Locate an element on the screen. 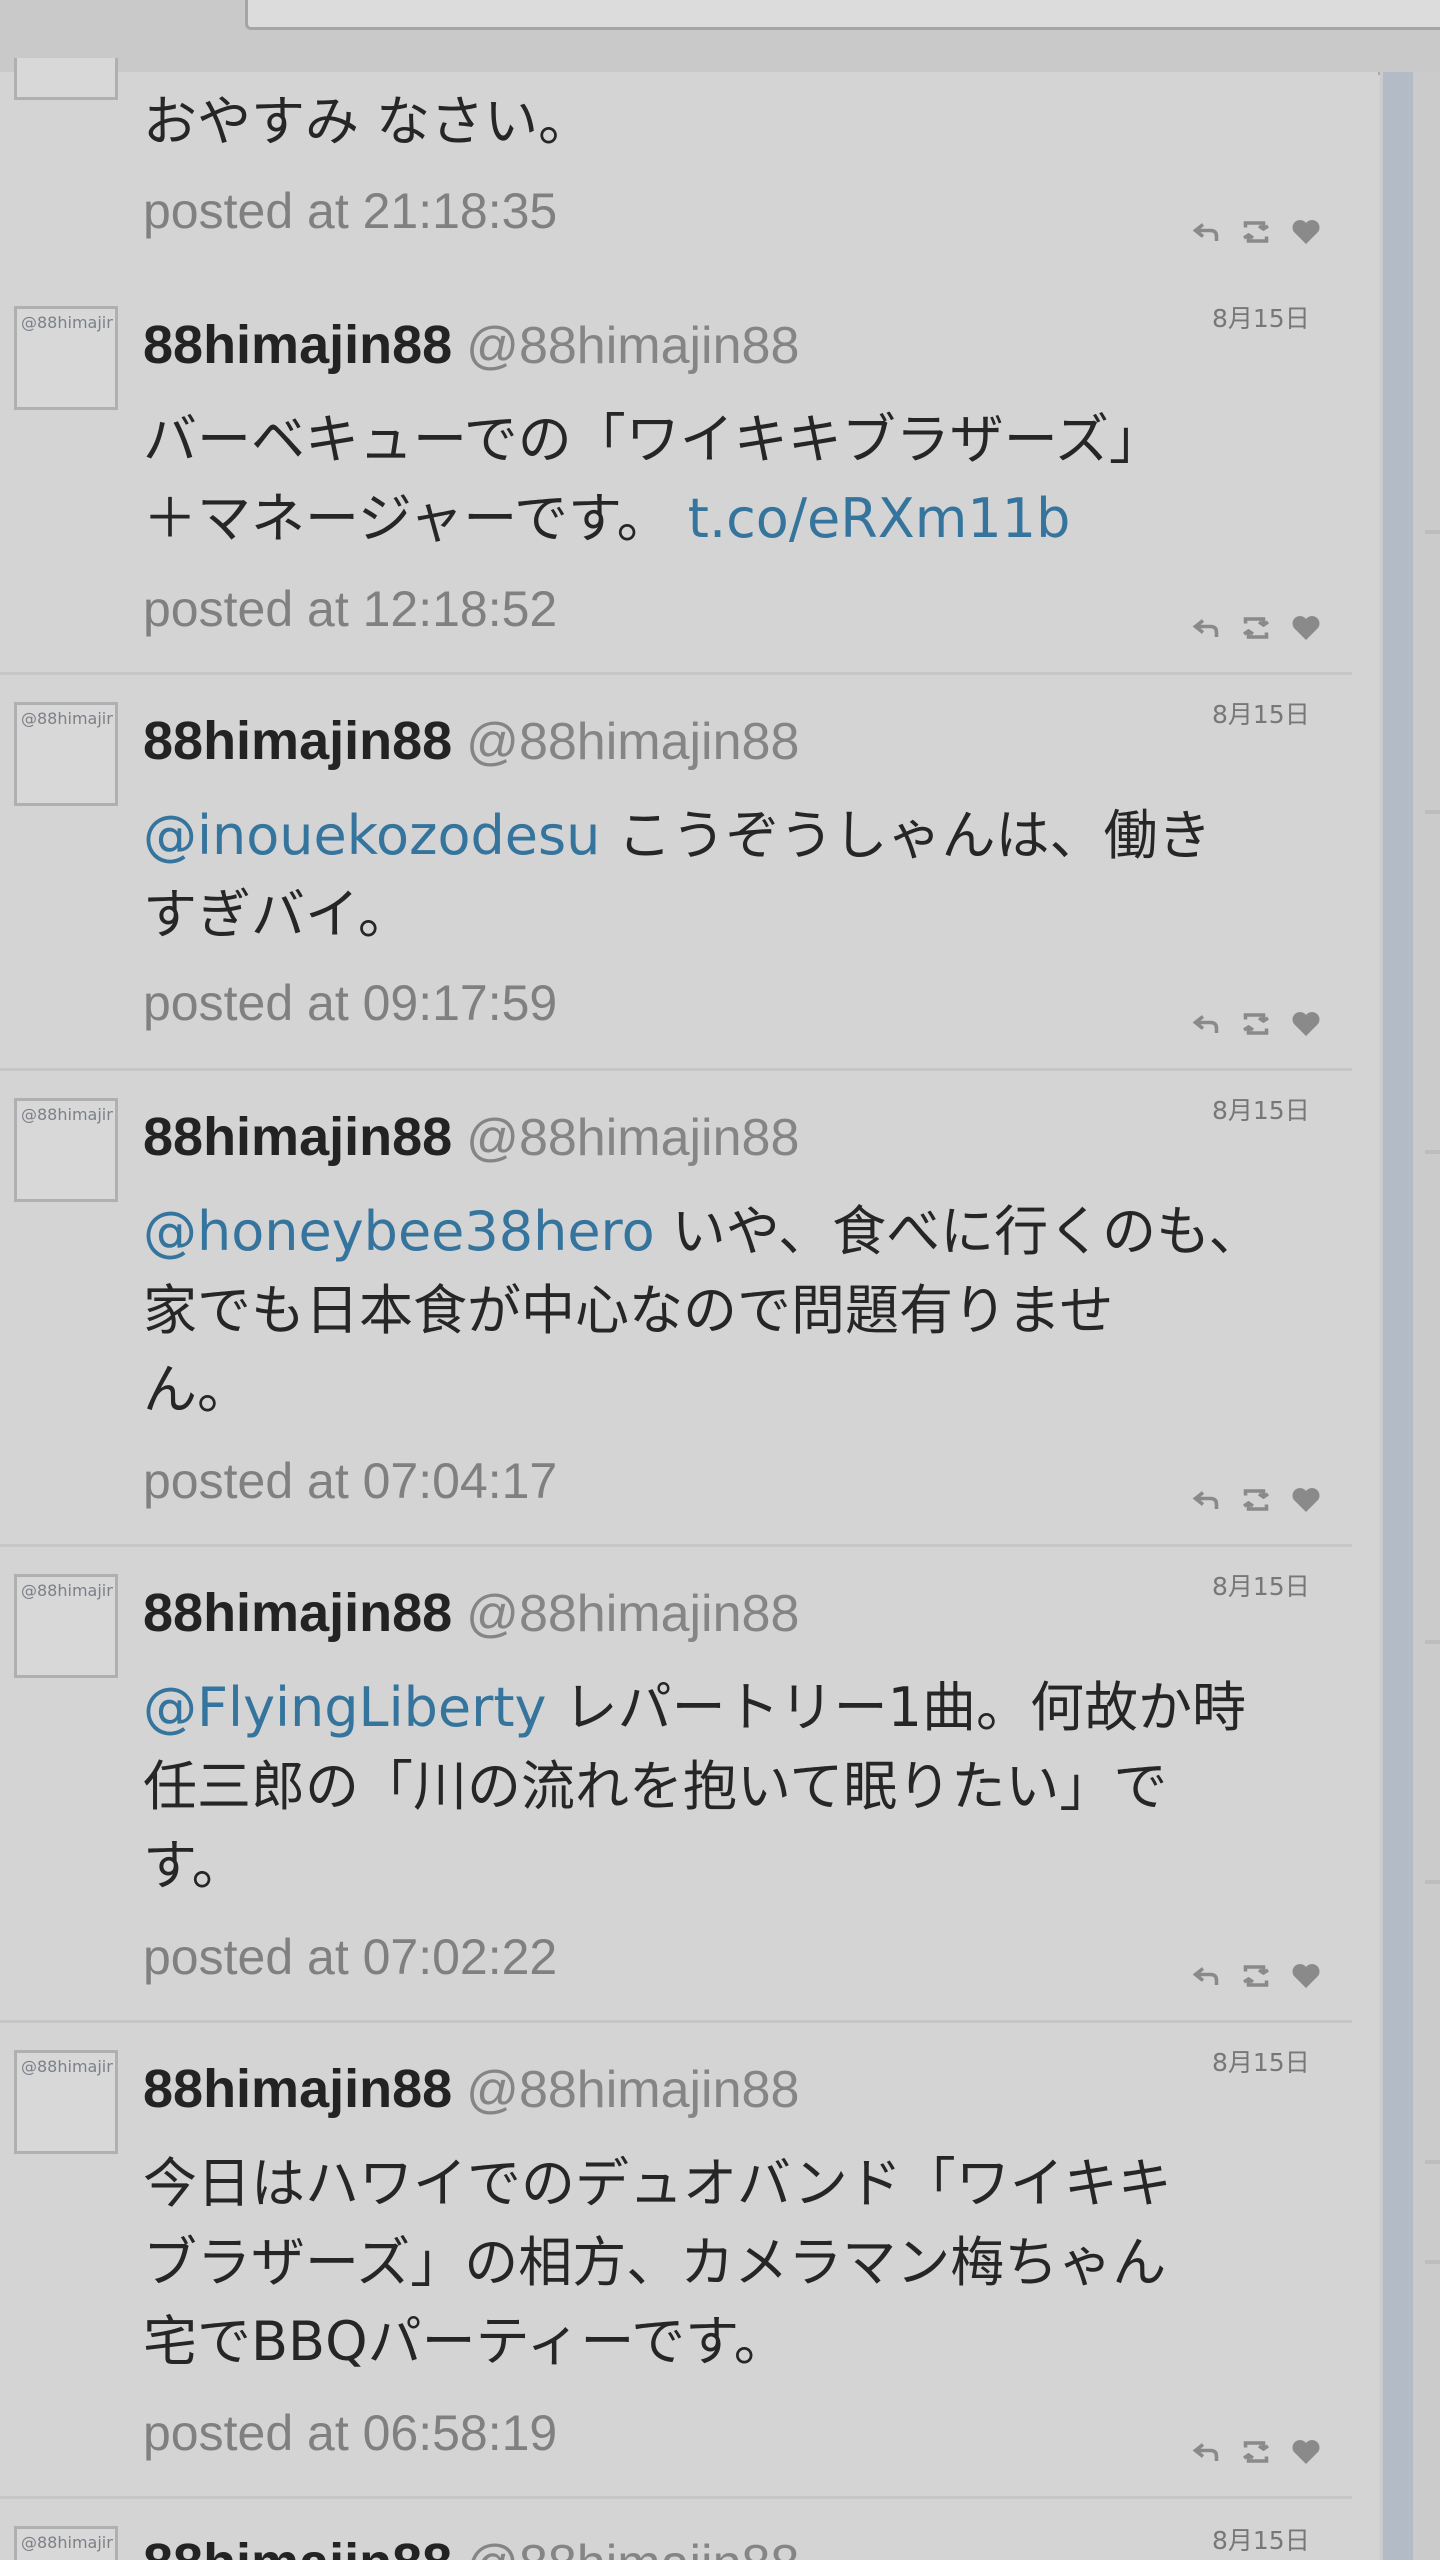 The height and width of the screenshot is (2560, 1440). tweet-mention: @FlyingLiberty is located at coordinates (344, 1707).